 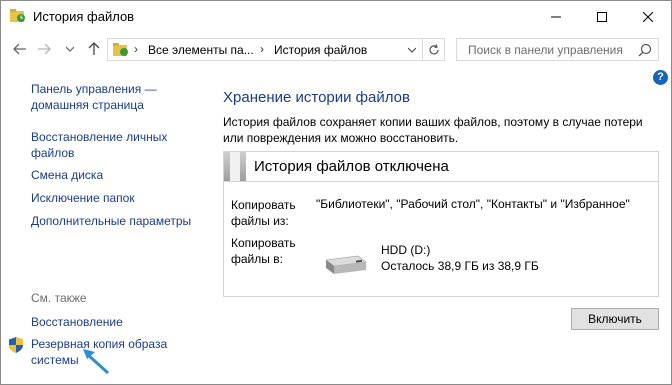 I want to click on status-bar-icon, so click(x=235, y=166).